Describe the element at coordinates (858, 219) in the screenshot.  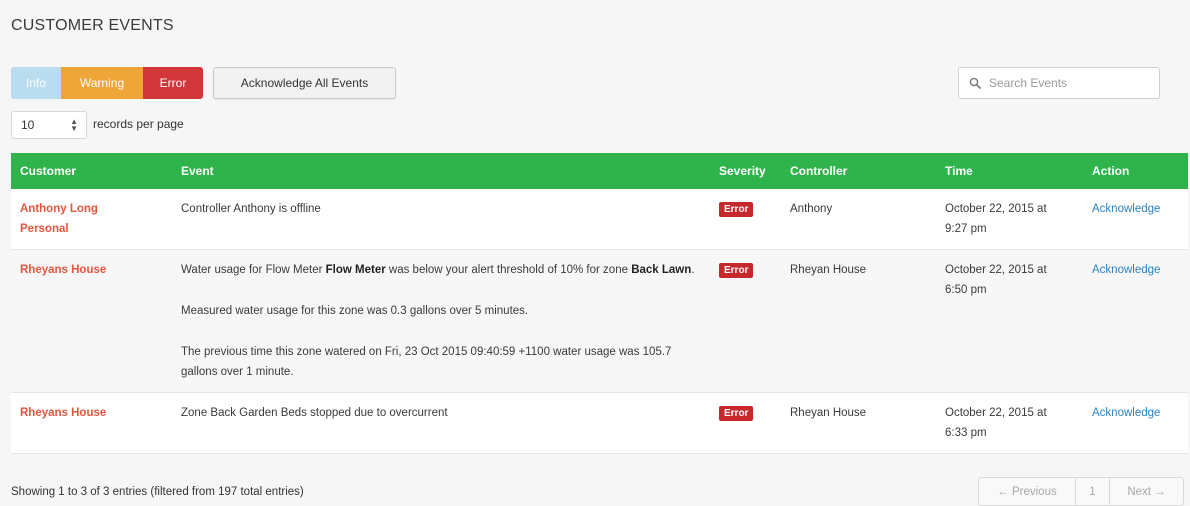
I see `controller-cell: Anthony` at that location.